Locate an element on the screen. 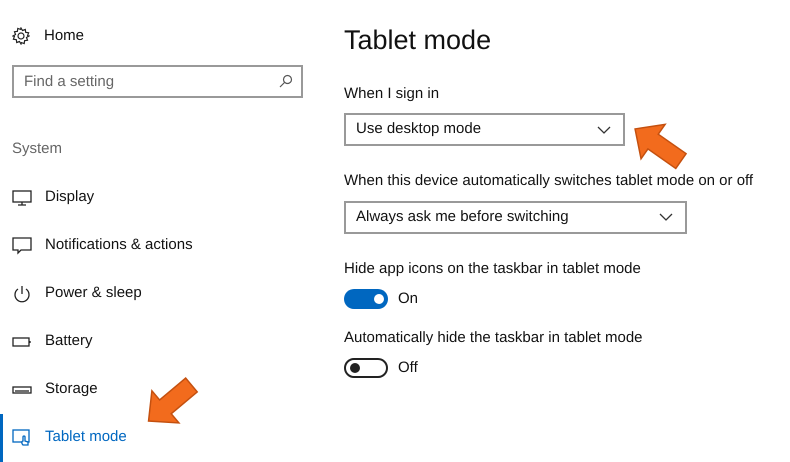  nav-item: Display is located at coordinates (161, 198).